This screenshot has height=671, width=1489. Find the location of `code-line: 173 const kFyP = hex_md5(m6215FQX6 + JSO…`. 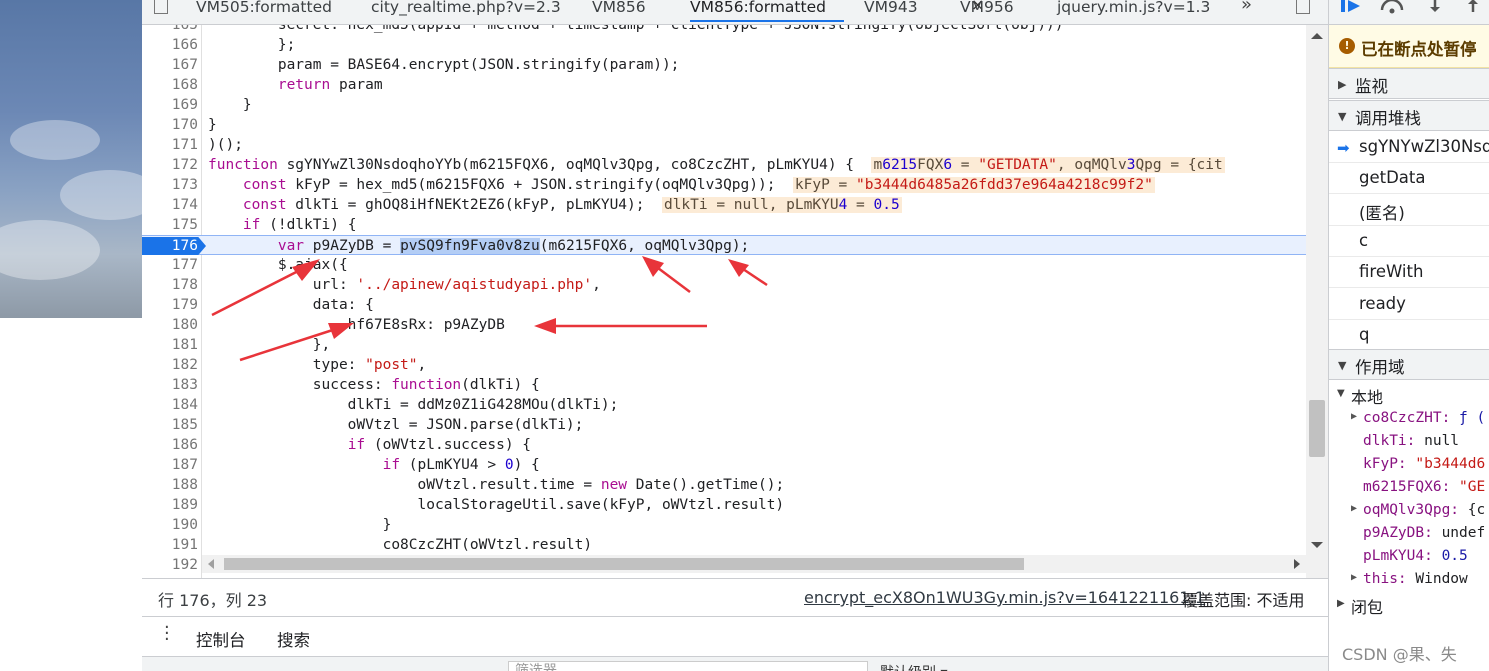

code-line: 173 const kFyP = hex_md5(m6215FQX6 + JSO… is located at coordinates (725, 185).